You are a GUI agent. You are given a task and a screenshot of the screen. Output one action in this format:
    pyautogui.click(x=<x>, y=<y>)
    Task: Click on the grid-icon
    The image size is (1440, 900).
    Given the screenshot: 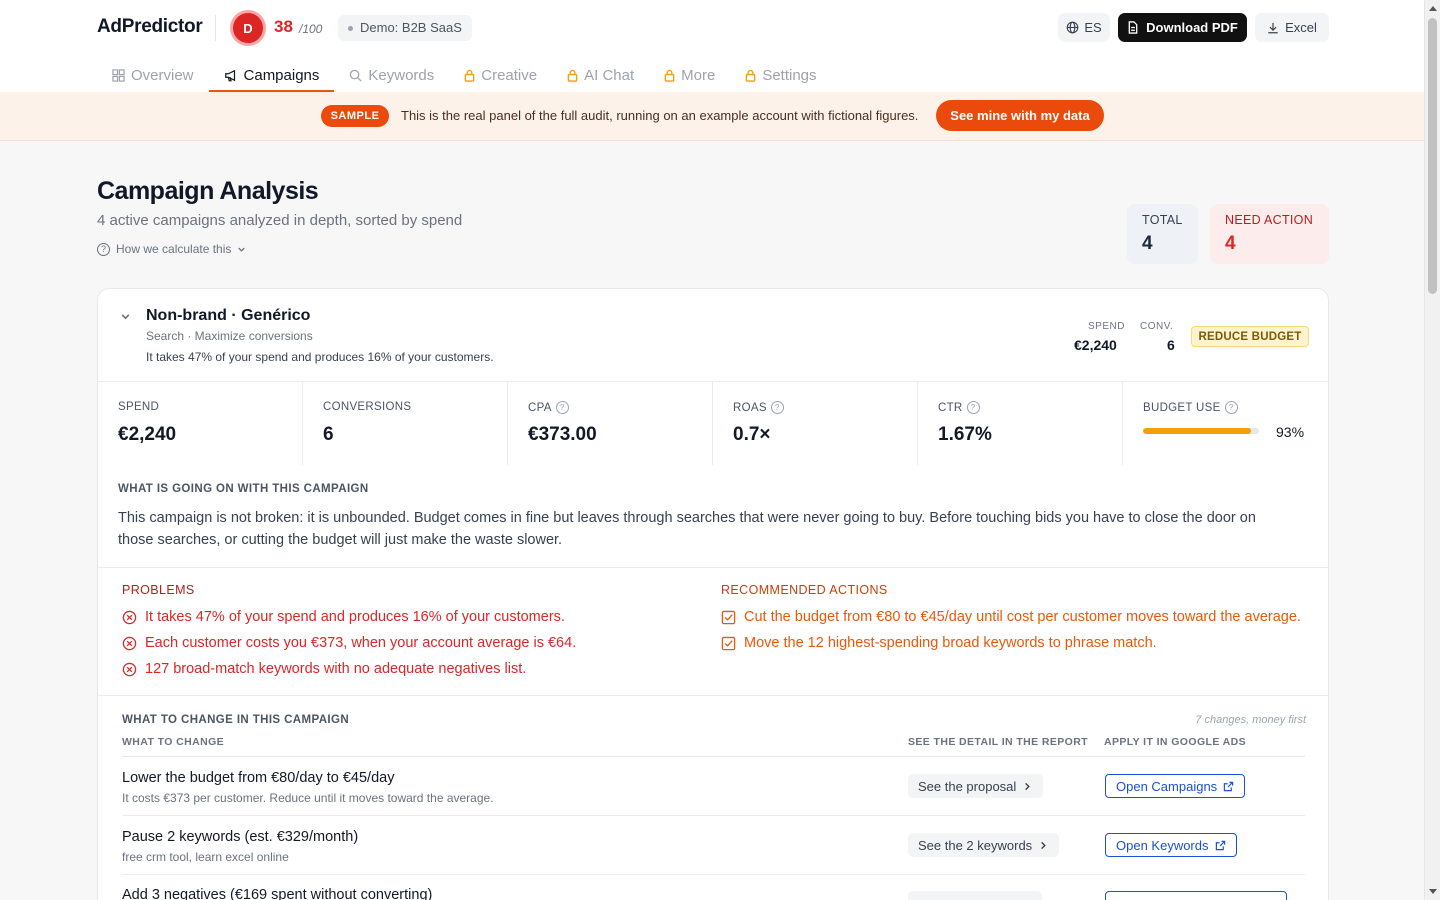 What is the action you would take?
    pyautogui.click(x=118, y=75)
    